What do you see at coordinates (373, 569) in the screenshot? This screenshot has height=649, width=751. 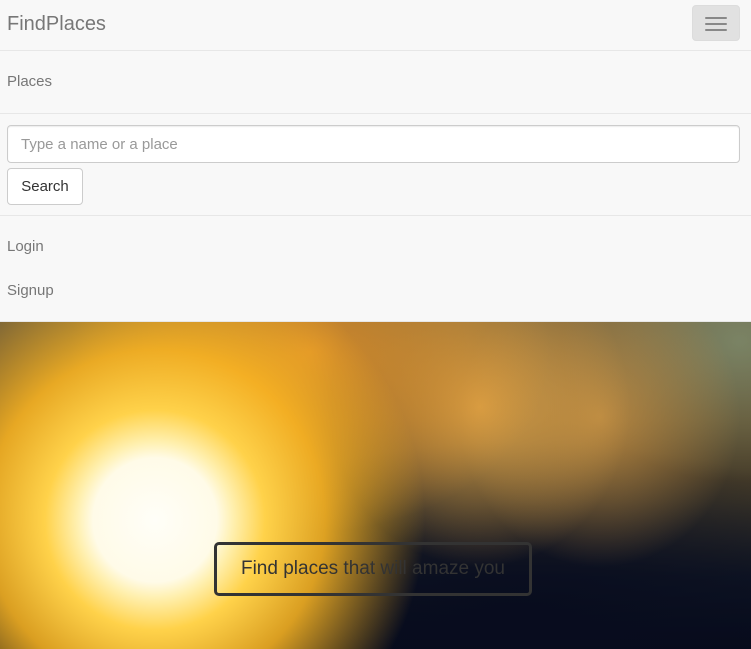 I see `find-places-button: Find places that will amaze you` at bounding box center [373, 569].